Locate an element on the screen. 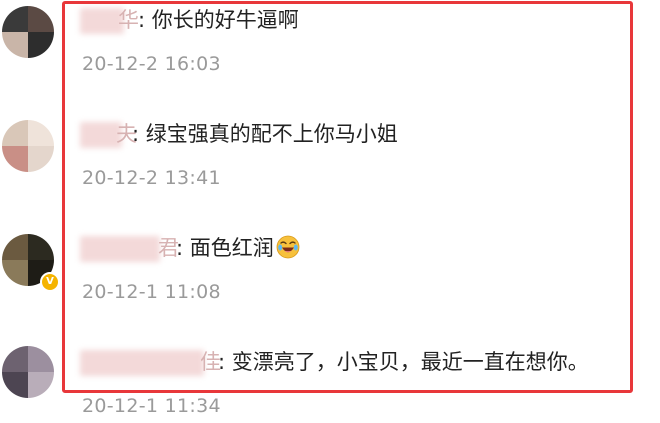  comment-text: : 你长的好牛逼啊 is located at coordinates (218, 20).